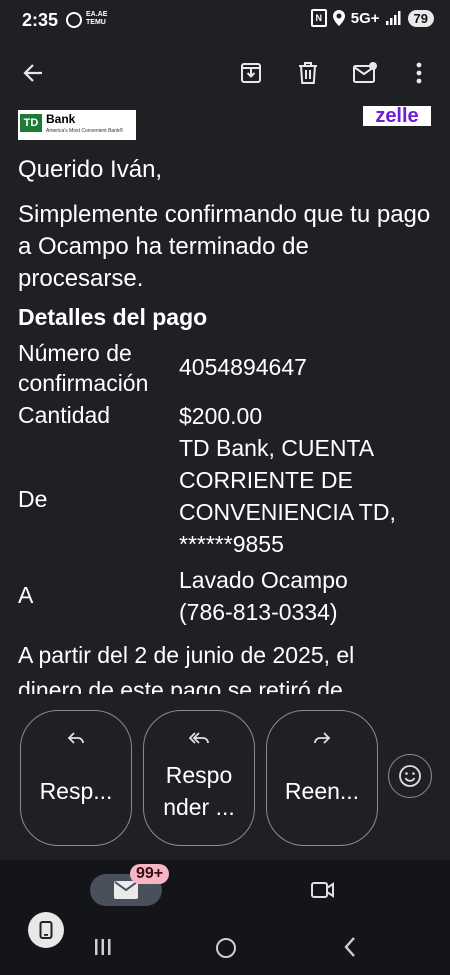  Describe the element at coordinates (263, 580) in the screenshot. I see `to-value-line1: Lavado Ocampo` at that location.